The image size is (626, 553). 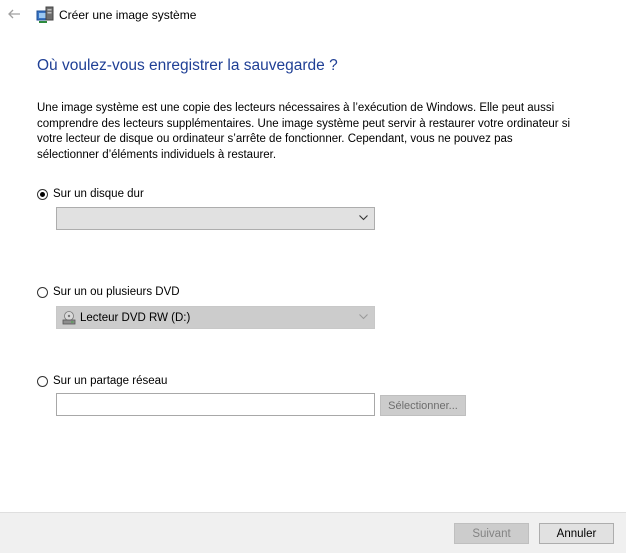 What do you see at coordinates (491, 533) in the screenshot?
I see `next-button: Suivant` at bounding box center [491, 533].